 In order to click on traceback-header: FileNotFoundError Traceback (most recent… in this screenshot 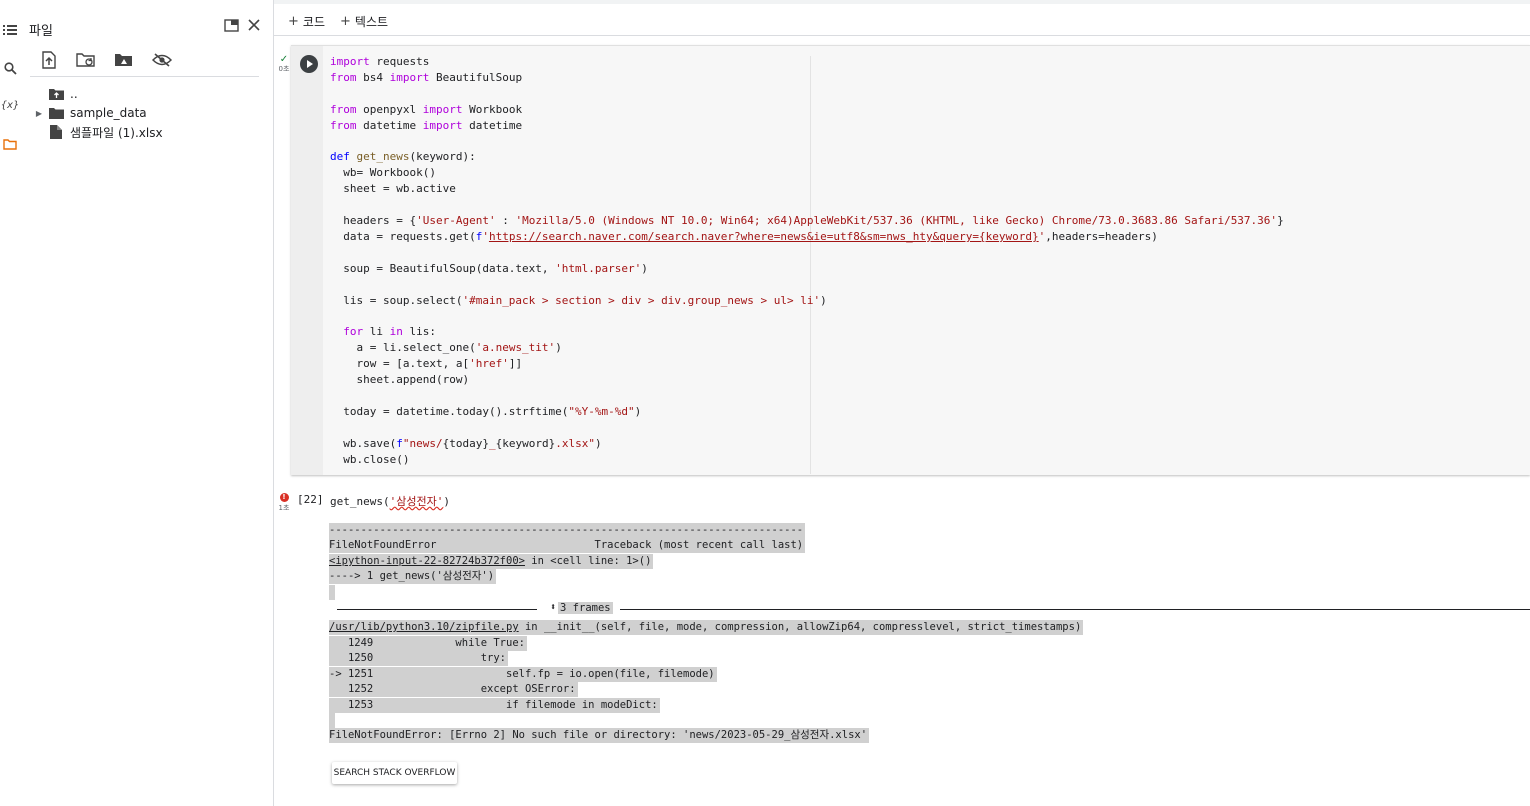, I will do `click(567, 545)`.